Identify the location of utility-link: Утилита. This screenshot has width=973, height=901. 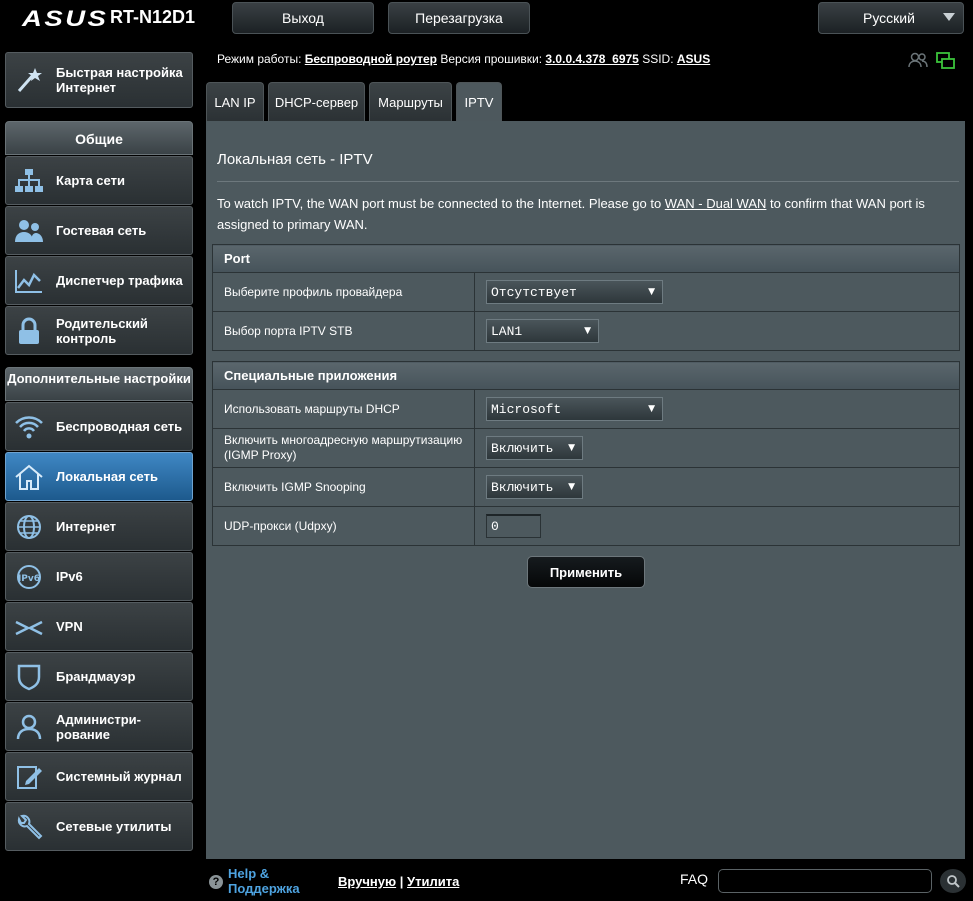
(433, 881).